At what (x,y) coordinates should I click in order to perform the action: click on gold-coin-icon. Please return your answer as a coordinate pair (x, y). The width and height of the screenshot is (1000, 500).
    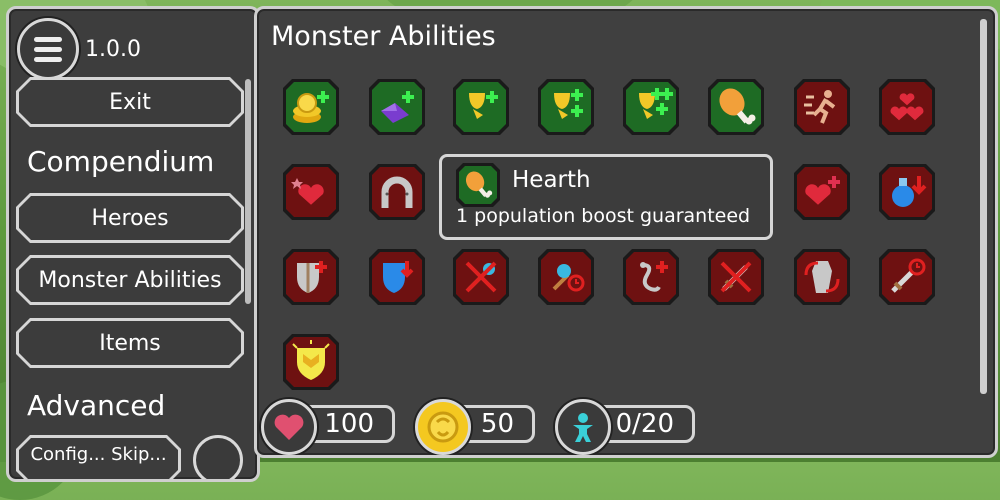
    Looking at the image, I should click on (443, 427).